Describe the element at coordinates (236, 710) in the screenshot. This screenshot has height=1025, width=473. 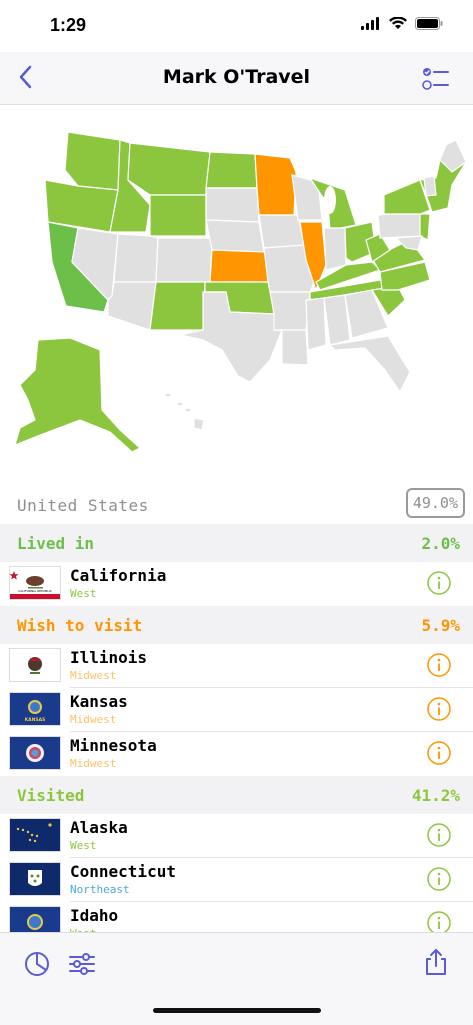
I see `list-item-kansas: KANSAS Kansas Midwest` at that location.